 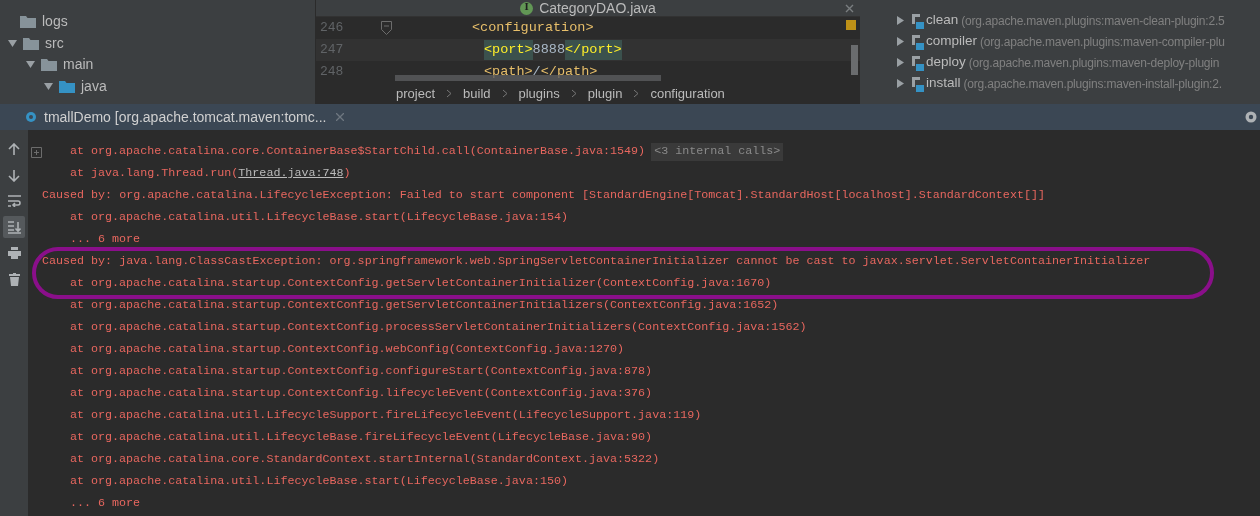 I want to click on plugin-name: install, so click(x=943, y=83).